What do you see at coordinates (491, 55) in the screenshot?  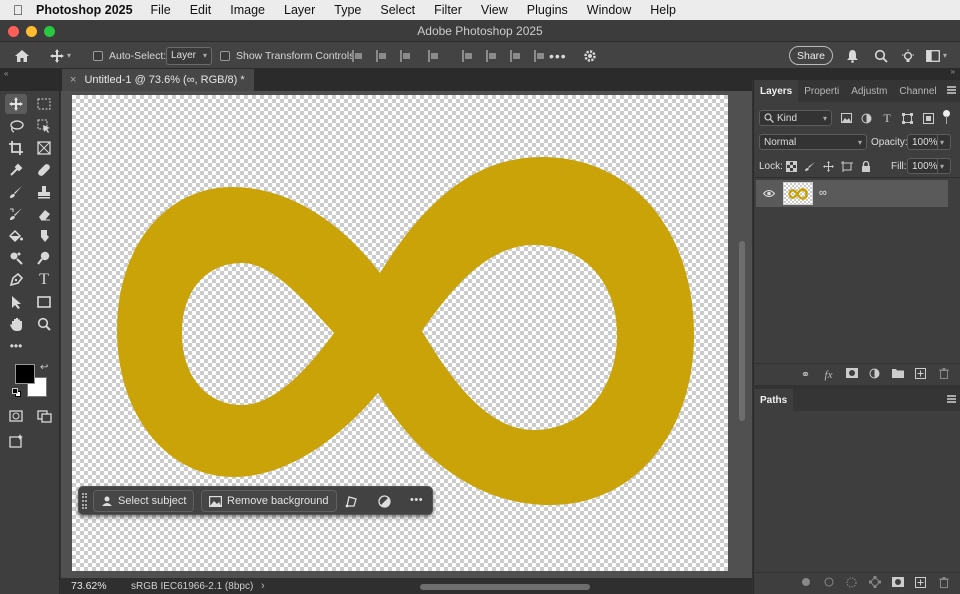 I see `align-vertical-centers-icon` at bounding box center [491, 55].